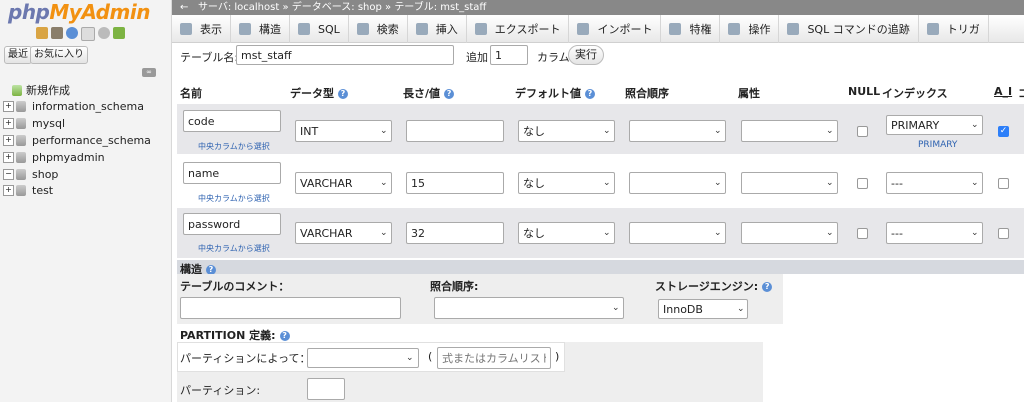  Describe the element at coordinates (77, 140) in the screenshot. I see `tree-item-performance-schema: + performance_schema` at that location.